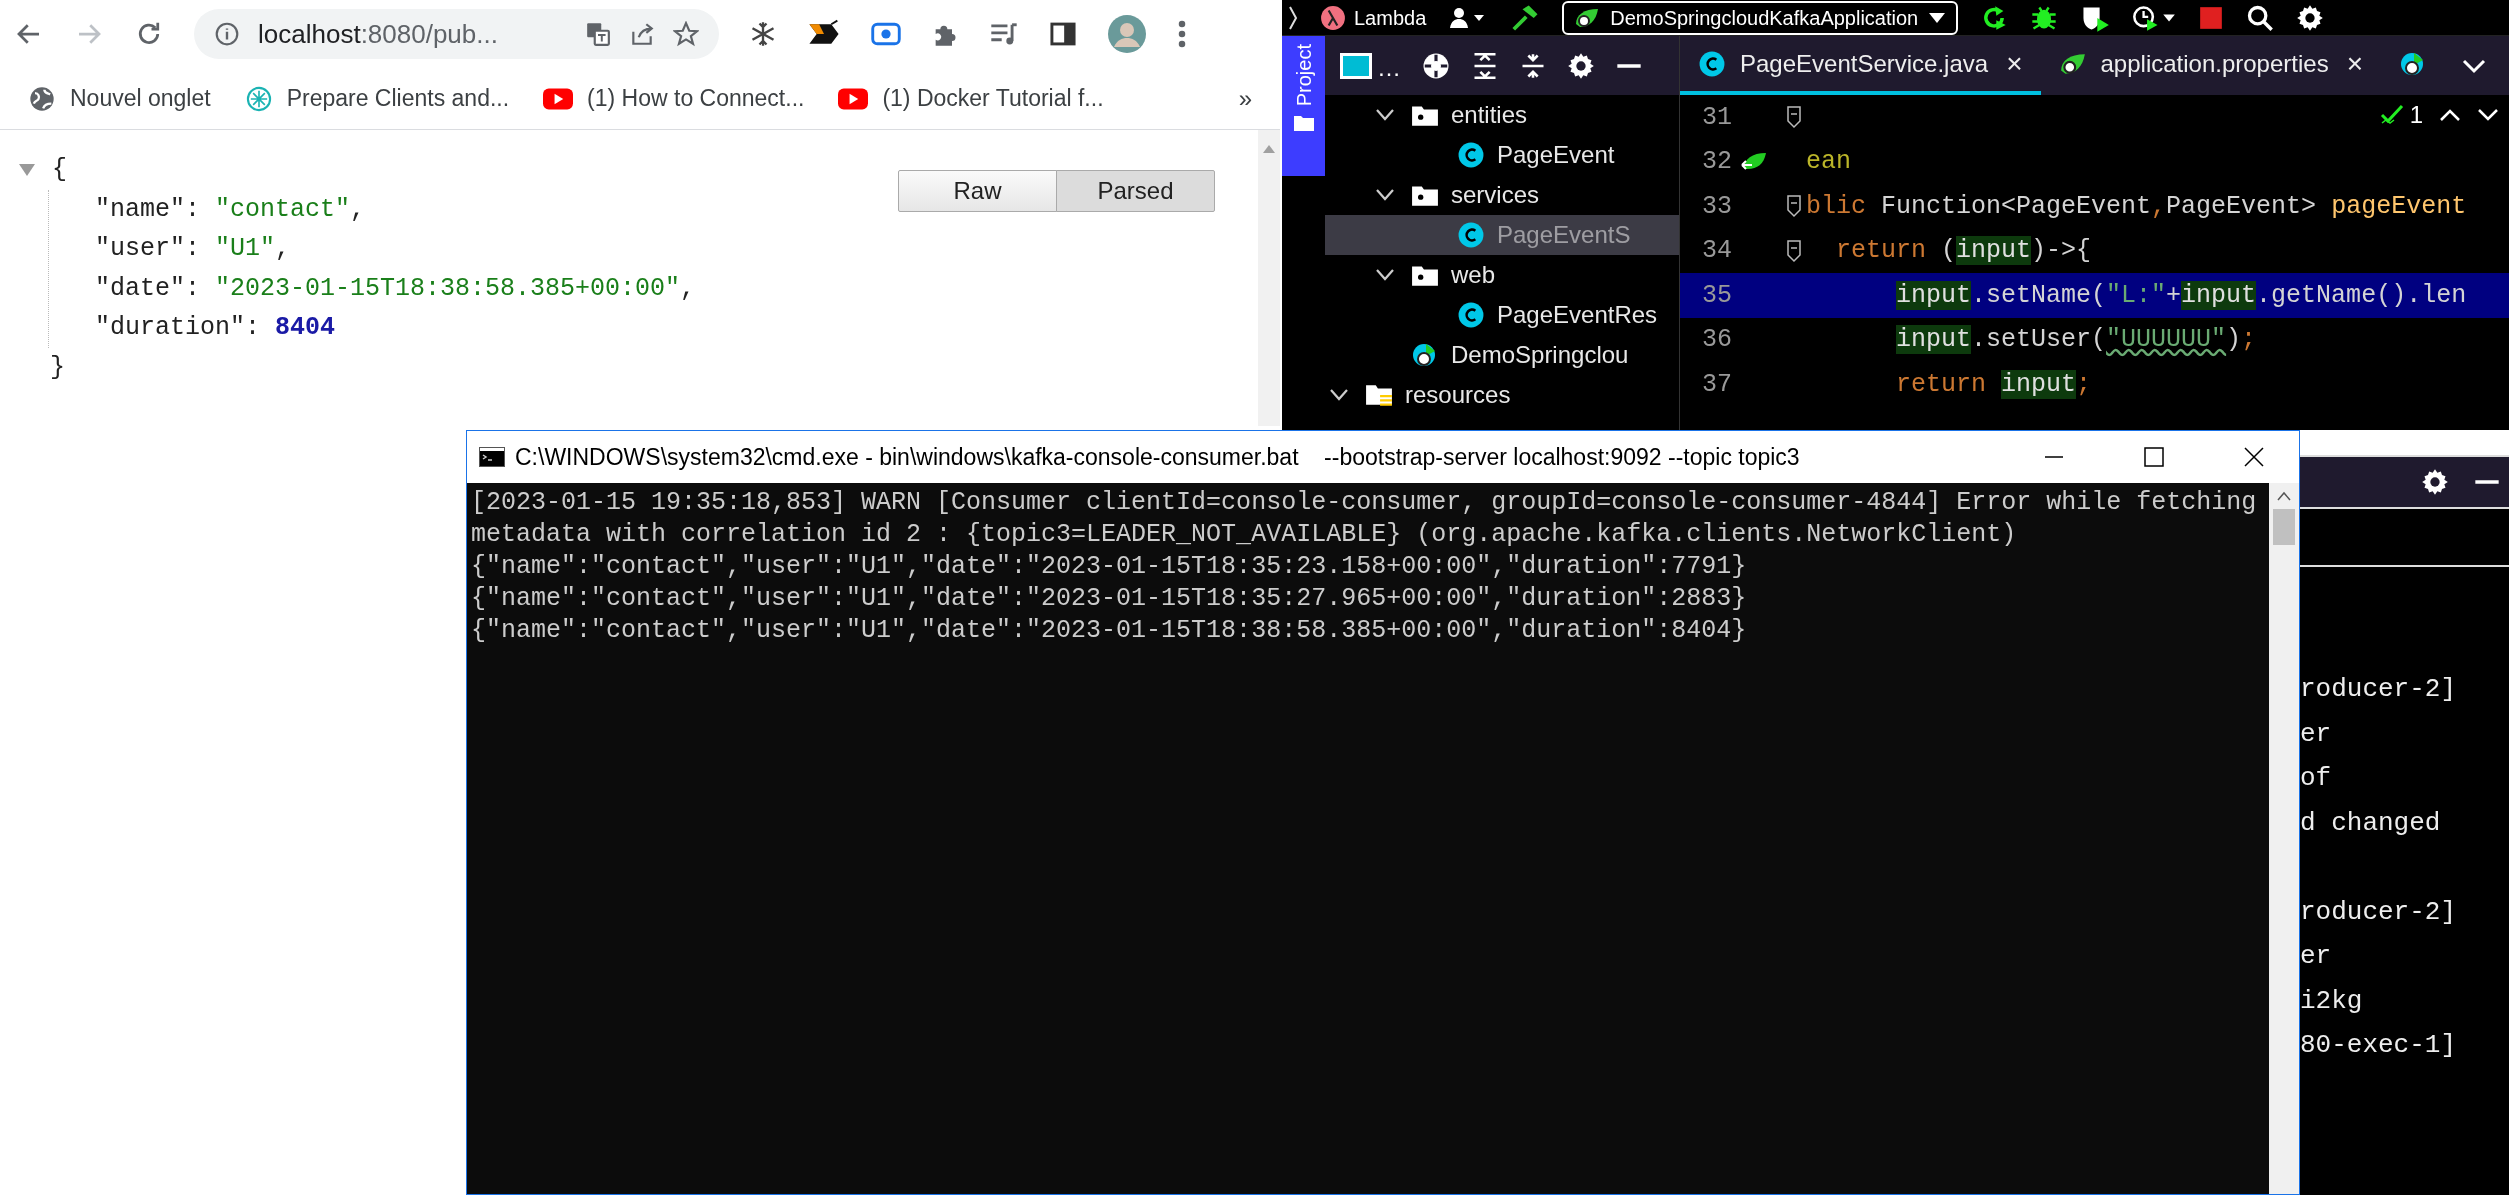 The height and width of the screenshot is (1195, 2509). Describe the element at coordinates (1135, 191) in the screenshot. I see `view-toggle-button: Parsed` at that location.